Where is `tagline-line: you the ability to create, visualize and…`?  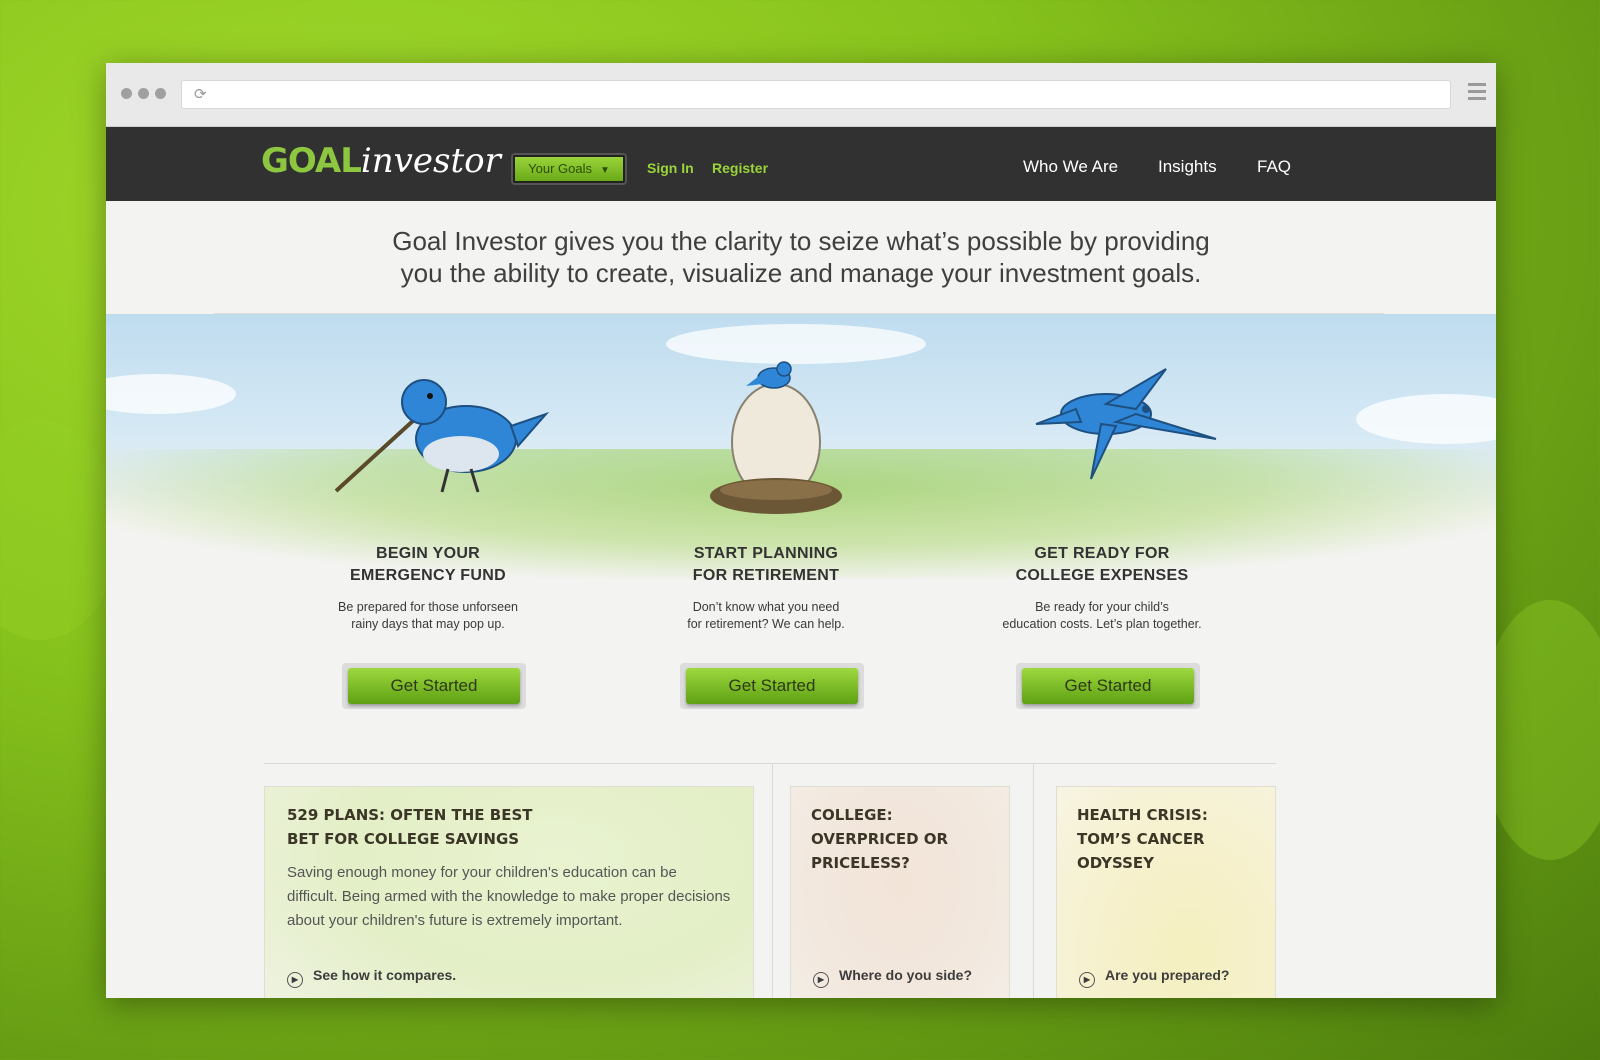 tagline-line: you the ability to create, visualize and… is located at coordinates (801, 273).